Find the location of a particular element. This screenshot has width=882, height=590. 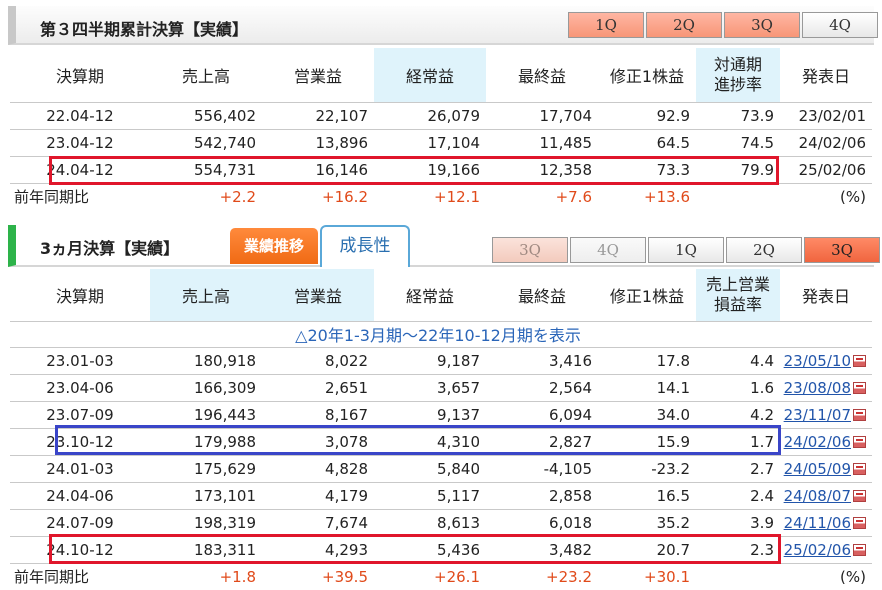

cell-margin: 1.7 is located at coordinates (738, 442).